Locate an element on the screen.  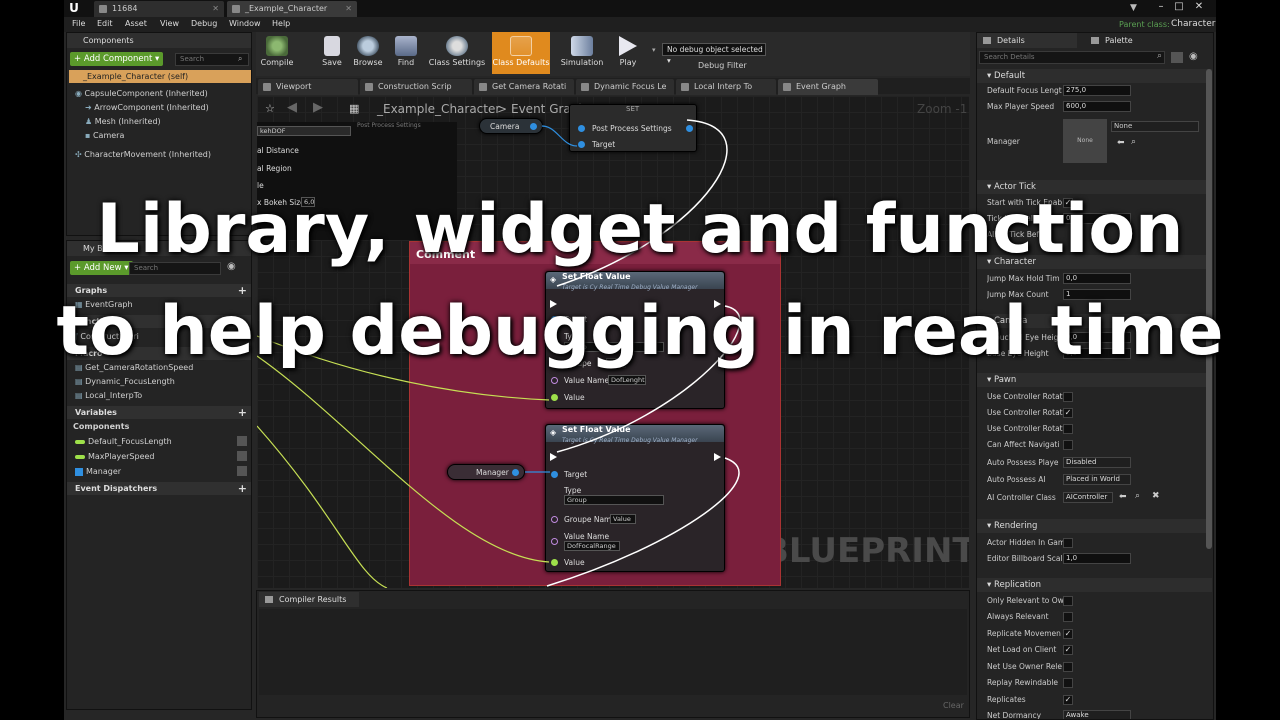
tab-event-graph: Event Graph is located at coordinates (828, 87).